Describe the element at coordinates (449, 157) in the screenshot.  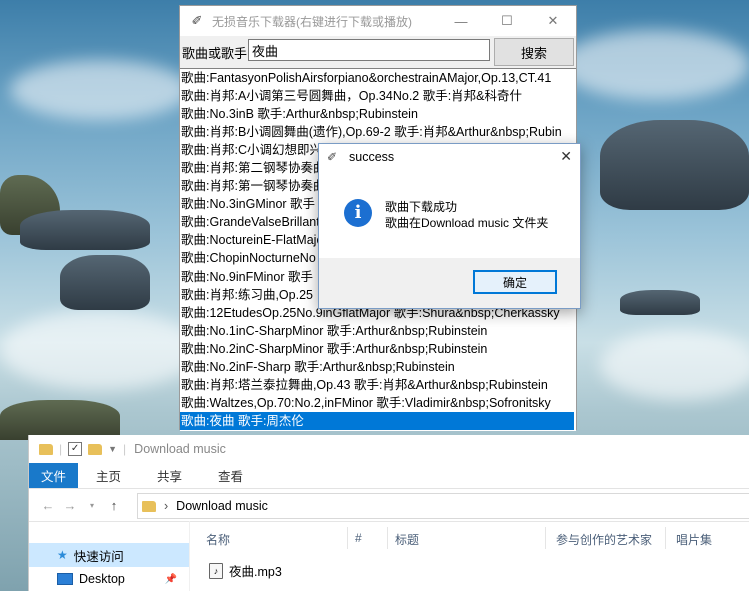
I see `dialog-title-bar: ✐ success ✕` at that location.